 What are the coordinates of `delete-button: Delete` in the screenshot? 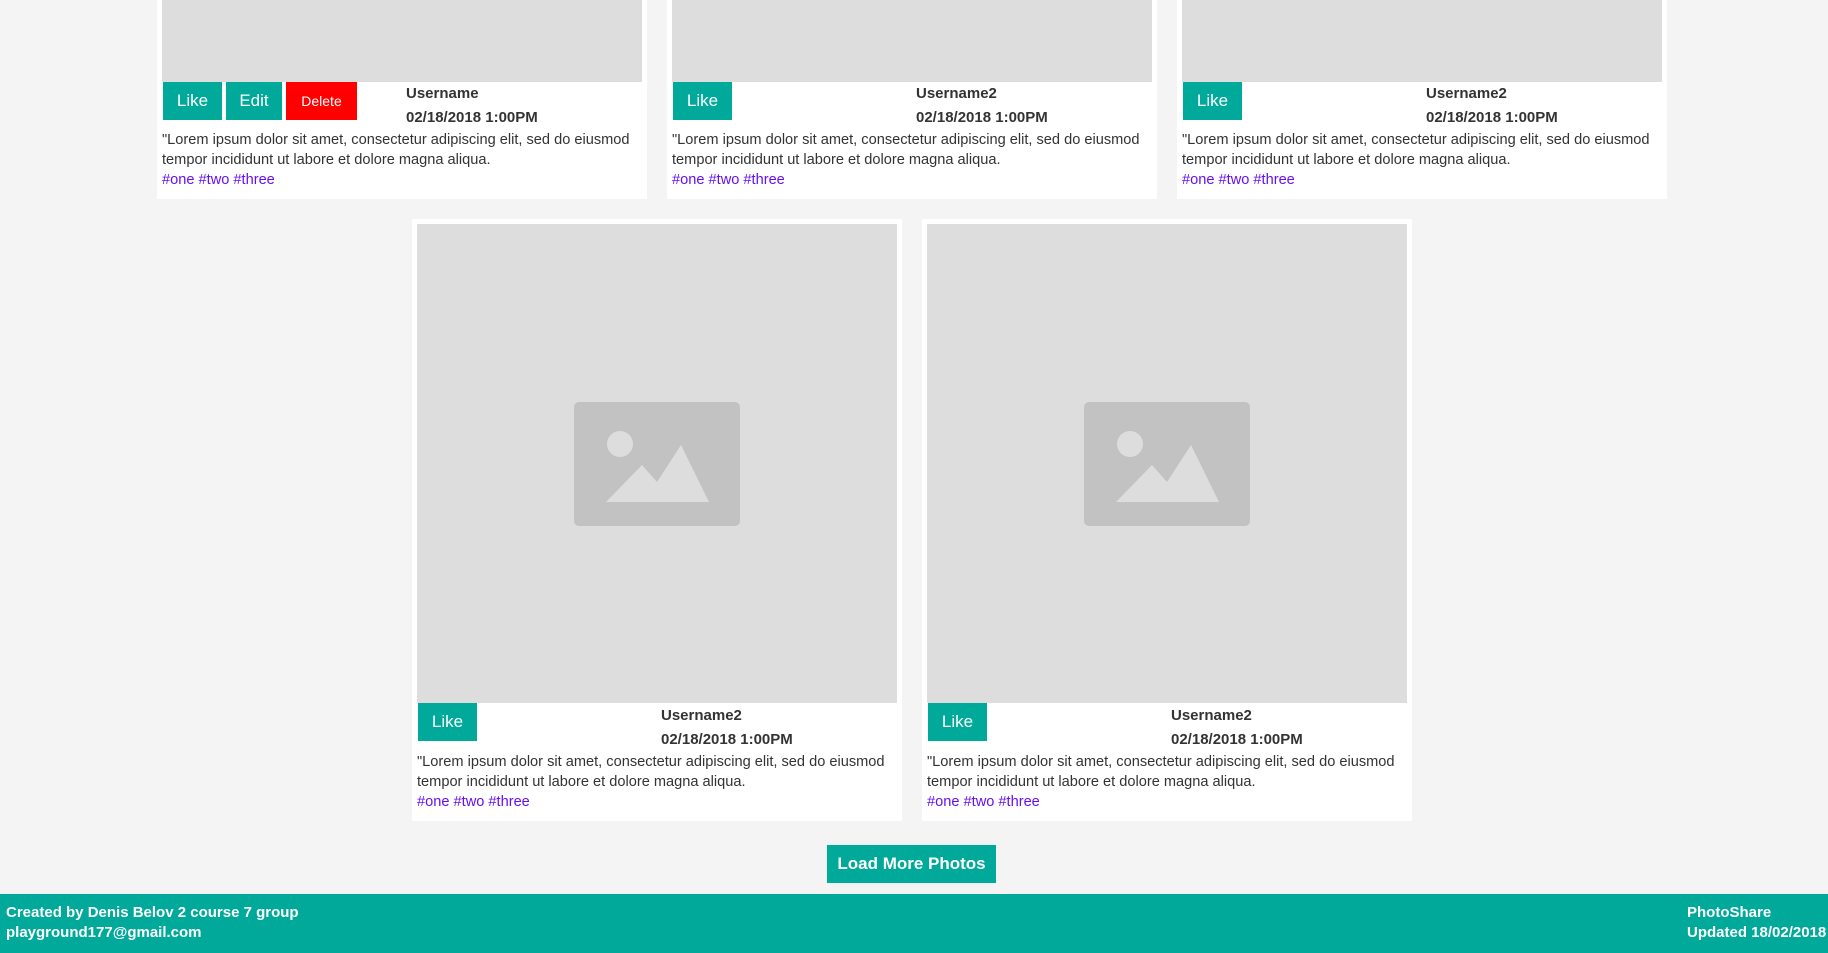 It's located at (321, 101).